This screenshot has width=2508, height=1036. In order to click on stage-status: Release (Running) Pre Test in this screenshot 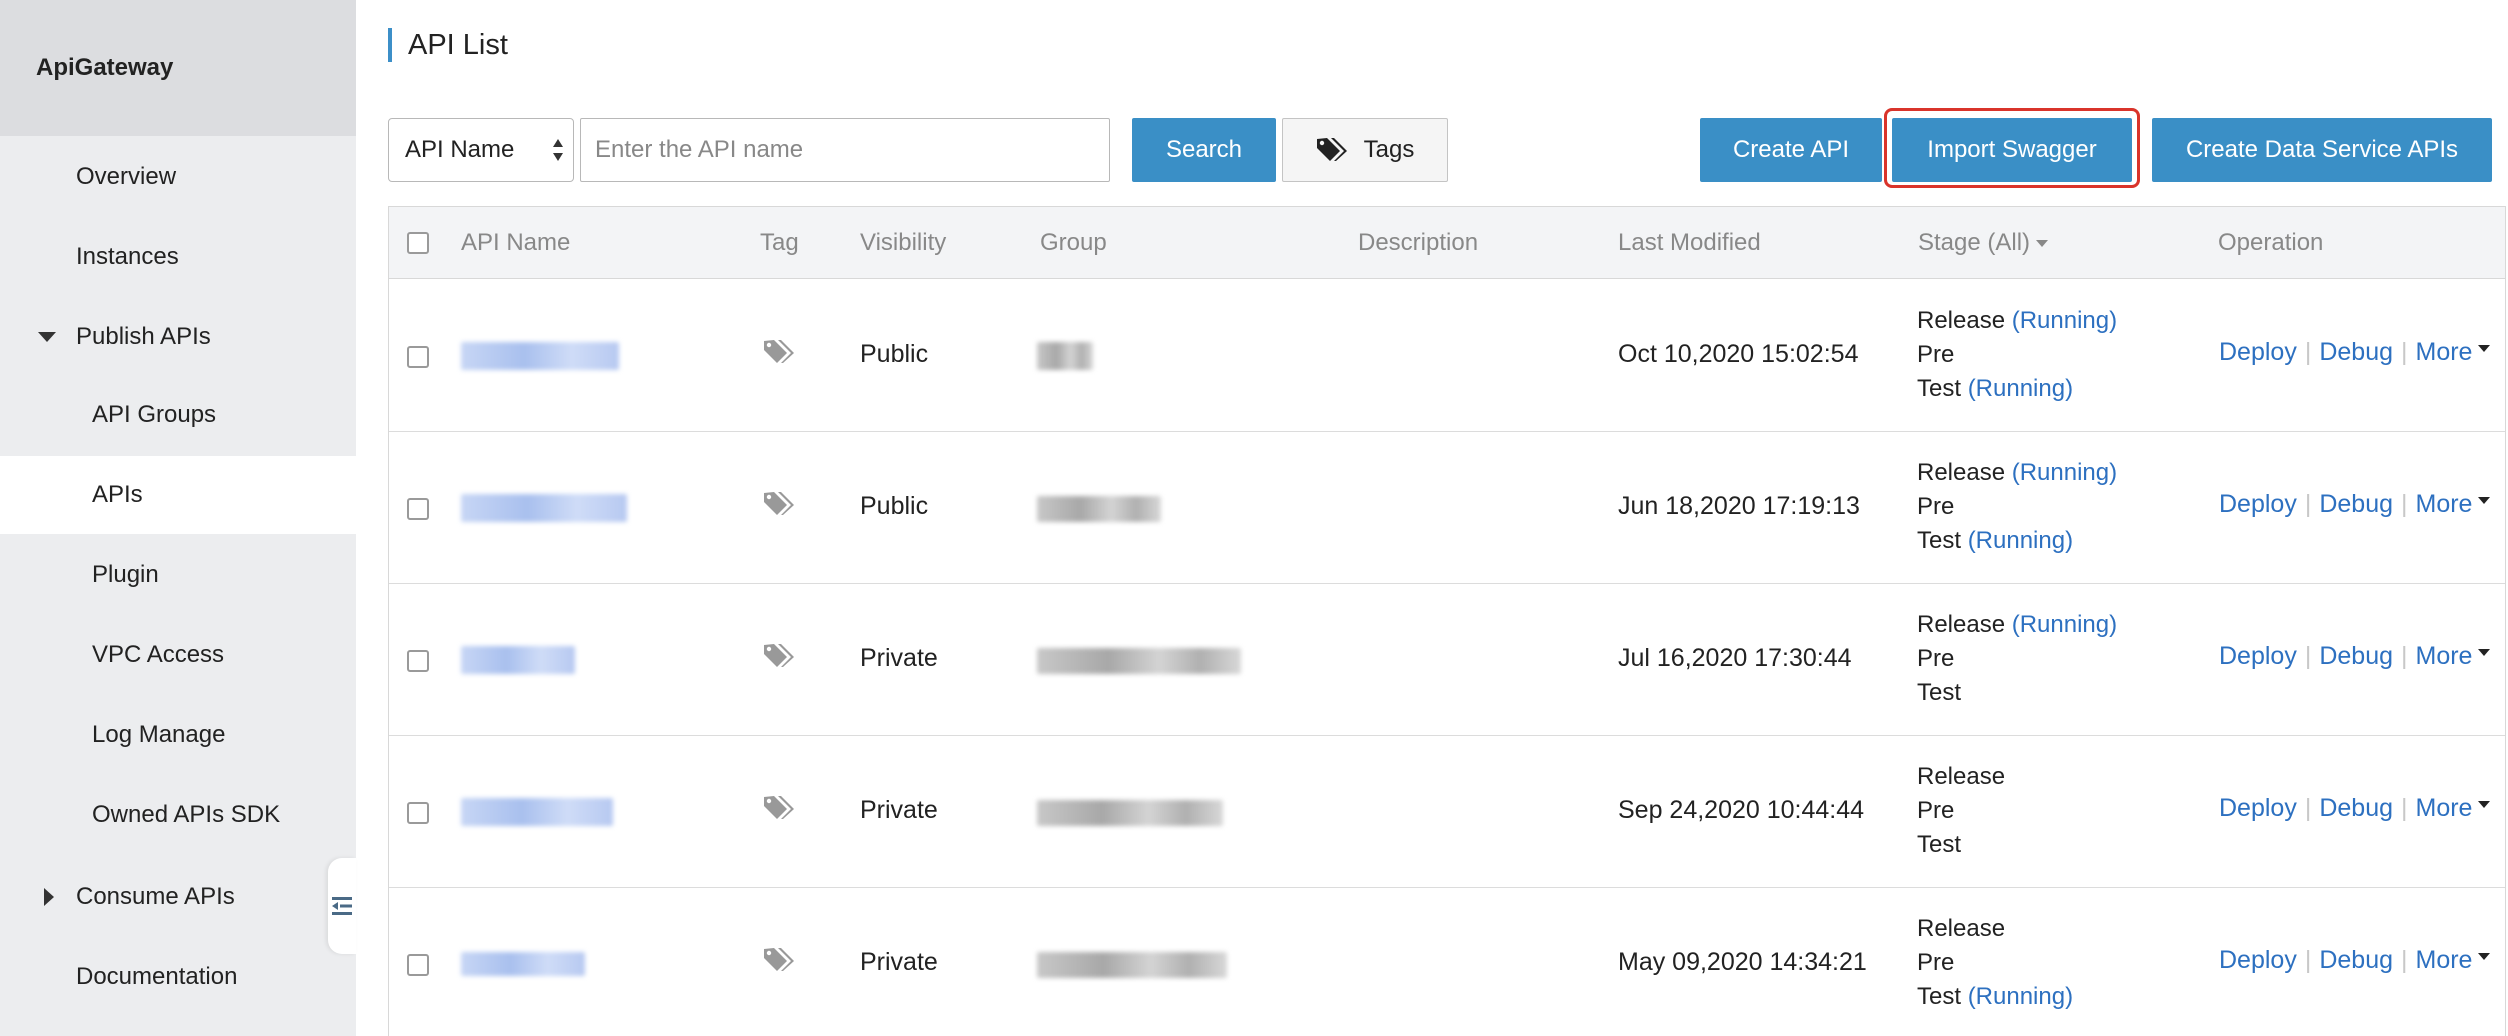, I will do `click(2017, 659)`.